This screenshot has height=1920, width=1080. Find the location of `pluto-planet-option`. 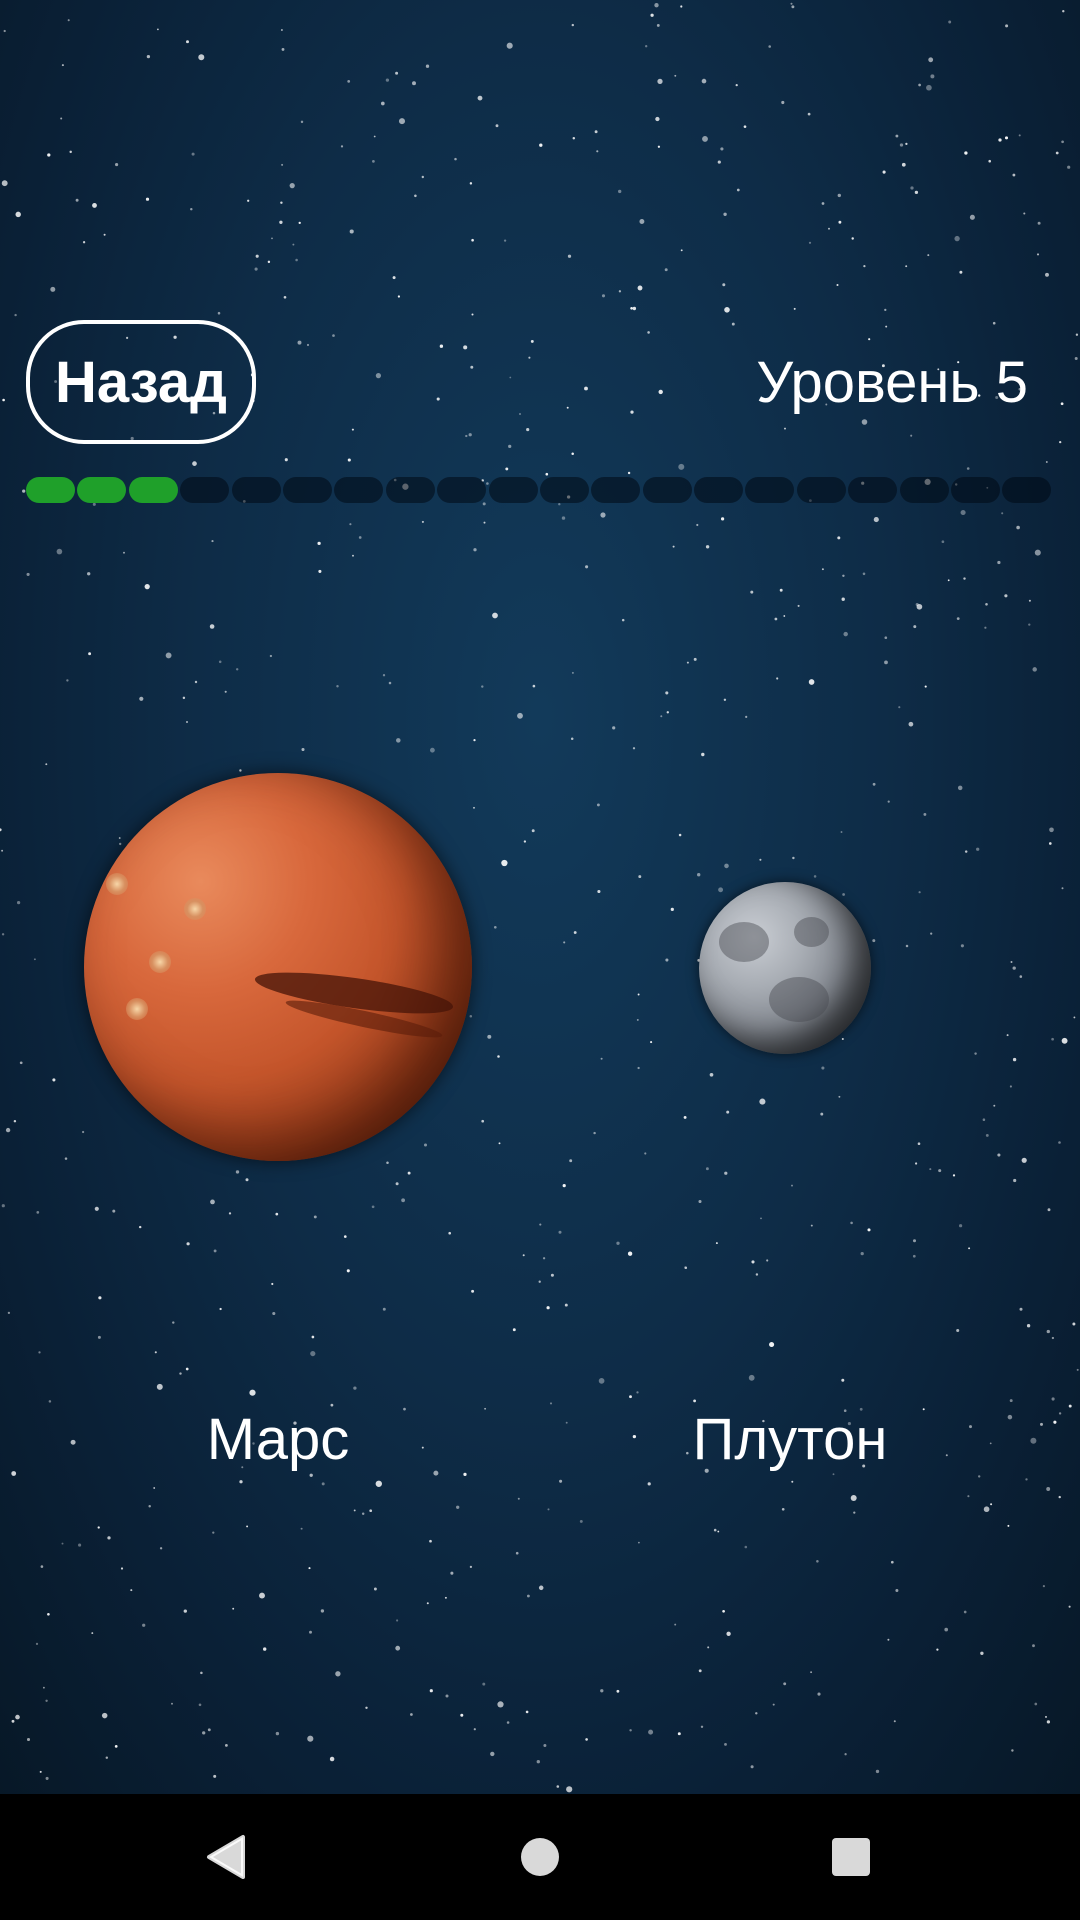

pluto-planet-option is located at coordinates (785, 968).